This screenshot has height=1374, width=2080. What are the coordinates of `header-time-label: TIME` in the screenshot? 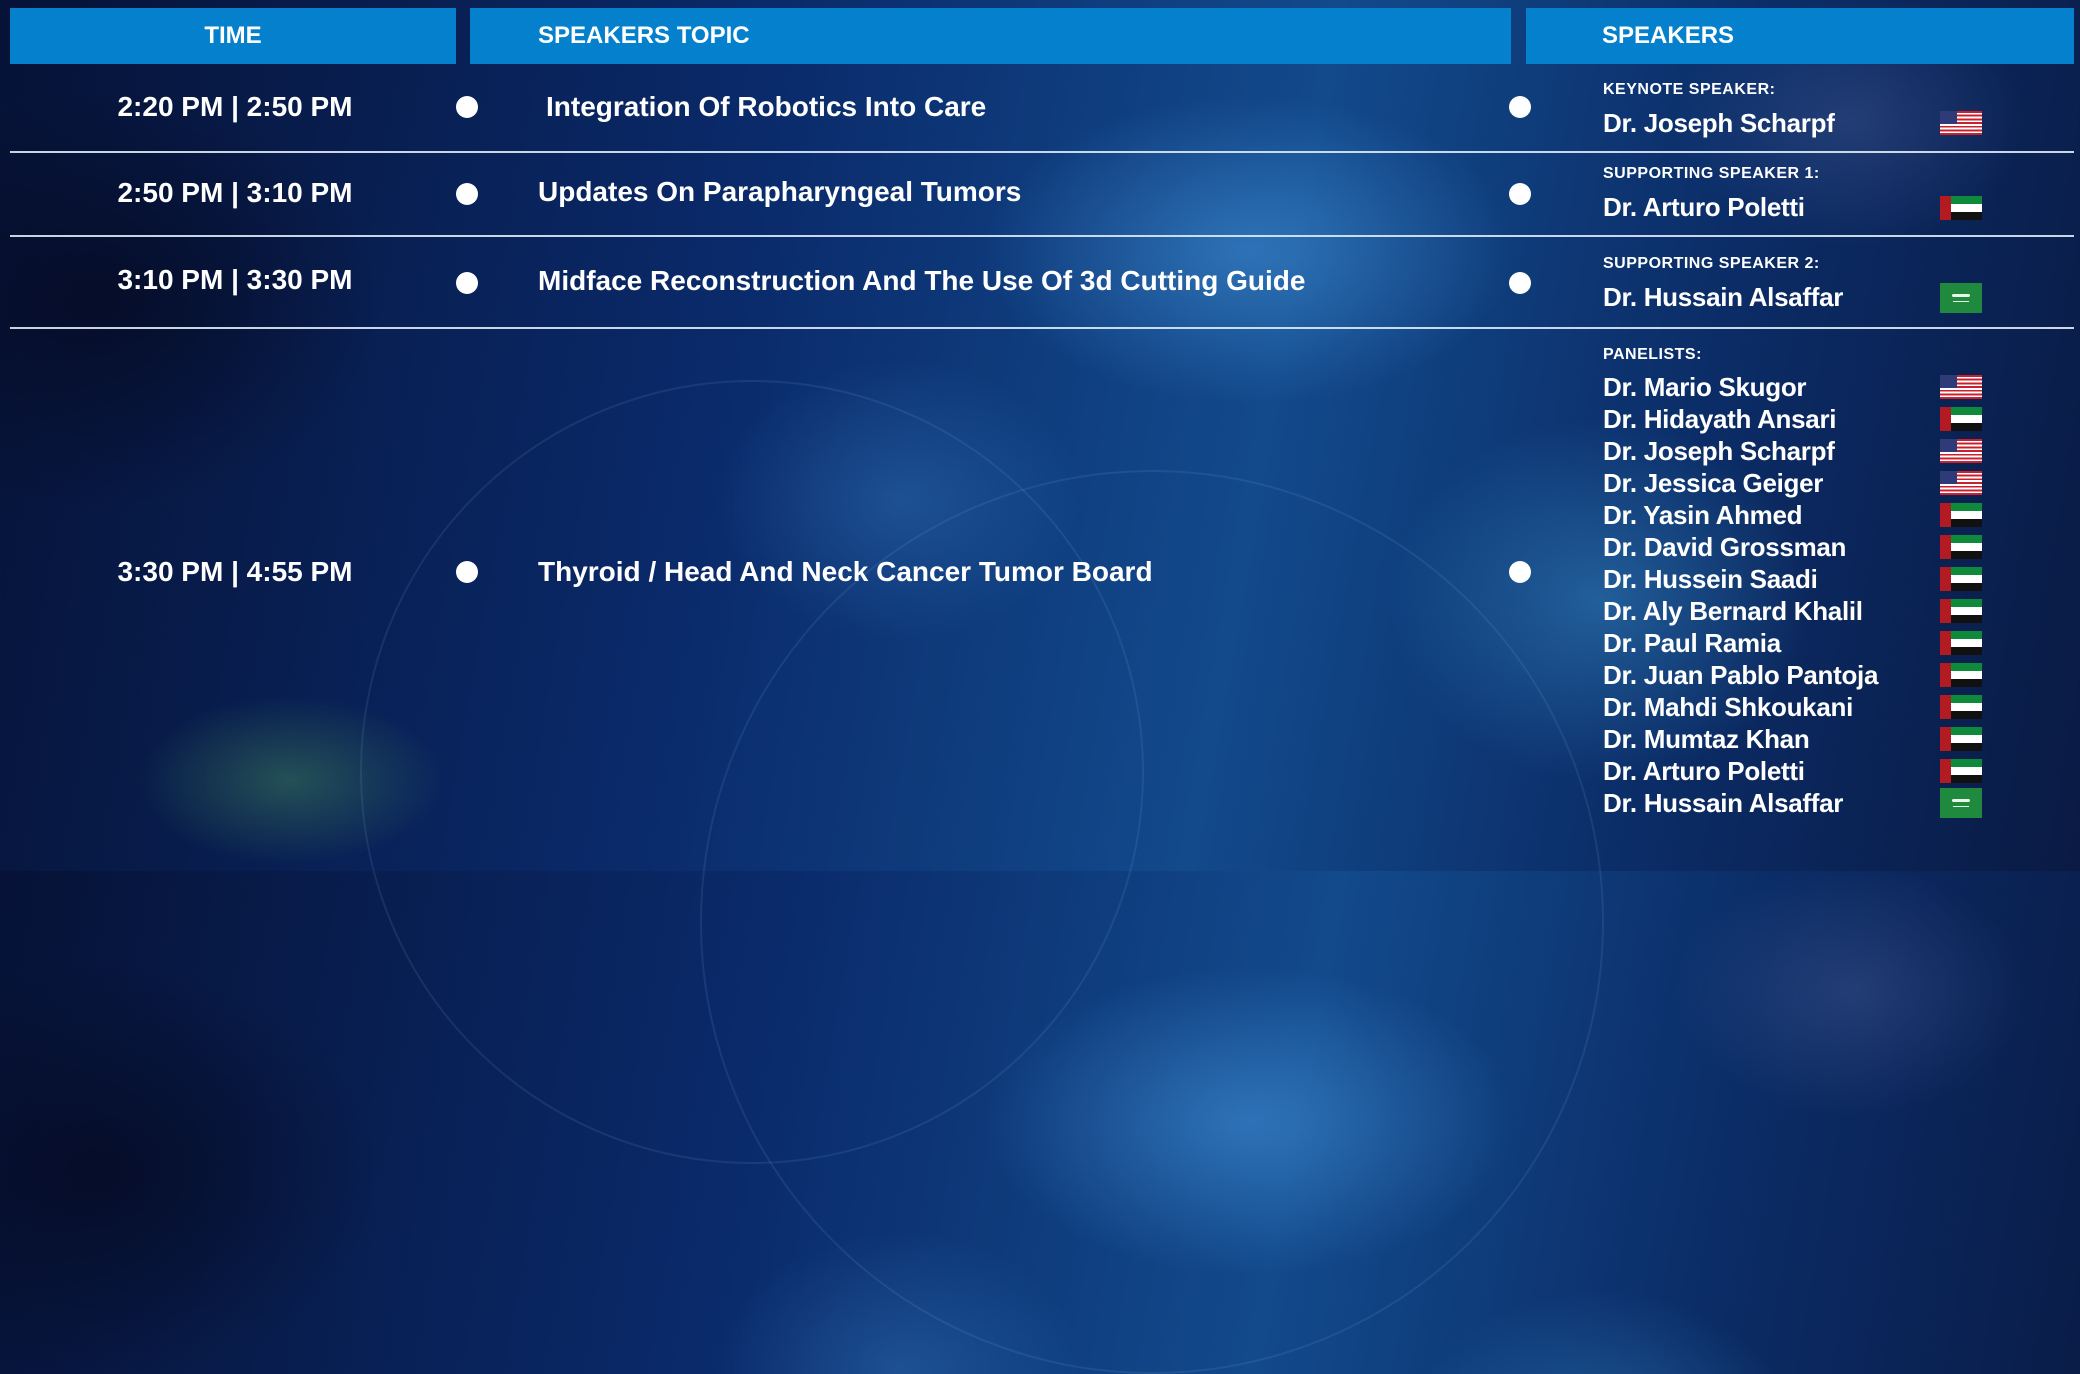 It's located at (233, 35).